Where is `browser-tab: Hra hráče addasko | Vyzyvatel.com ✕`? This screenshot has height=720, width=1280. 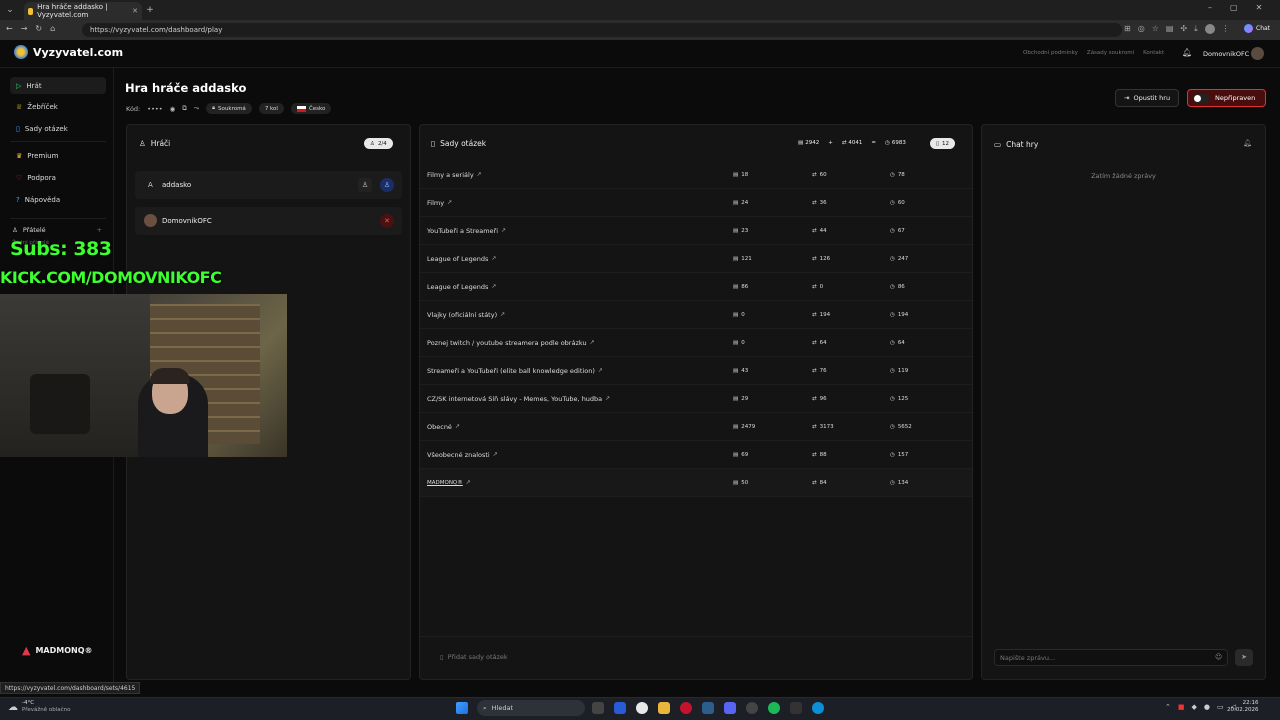 browser-tab: Hra hráče addasko | Vyzyvatel.com ✕ is located at coordinates (83, 11).